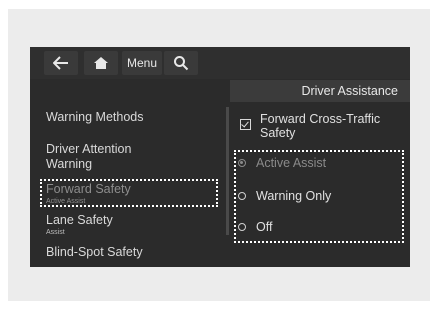  I want to click on radio-warning-only: Warning Only, so click(284, 196).